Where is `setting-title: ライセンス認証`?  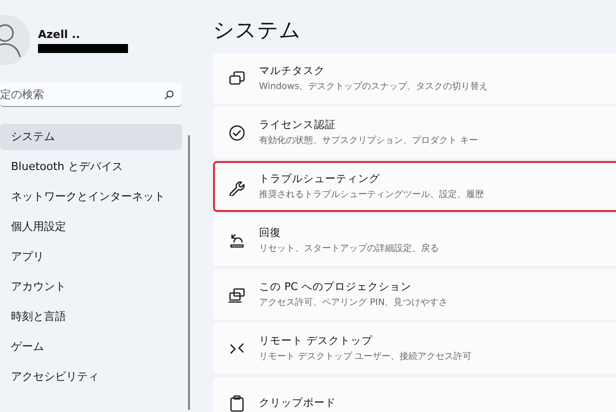
setting-title: ライセンス認証 is located at coordinates (298, 125).